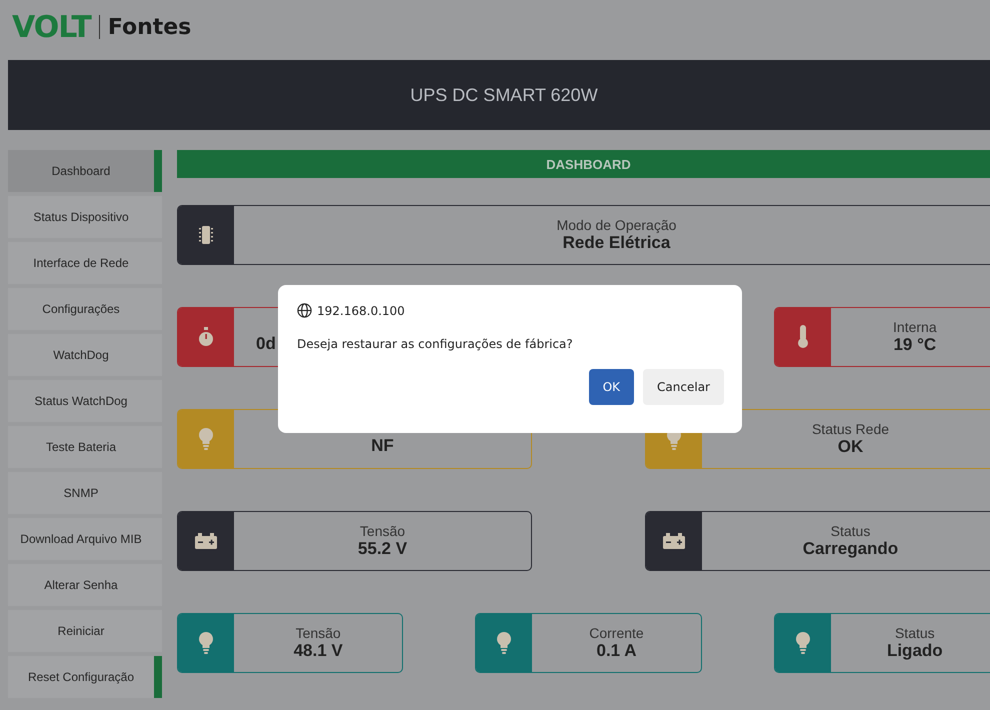 This screenshot has width=990, height=710. I want to click on card-value: 0d, so click(266, 344).